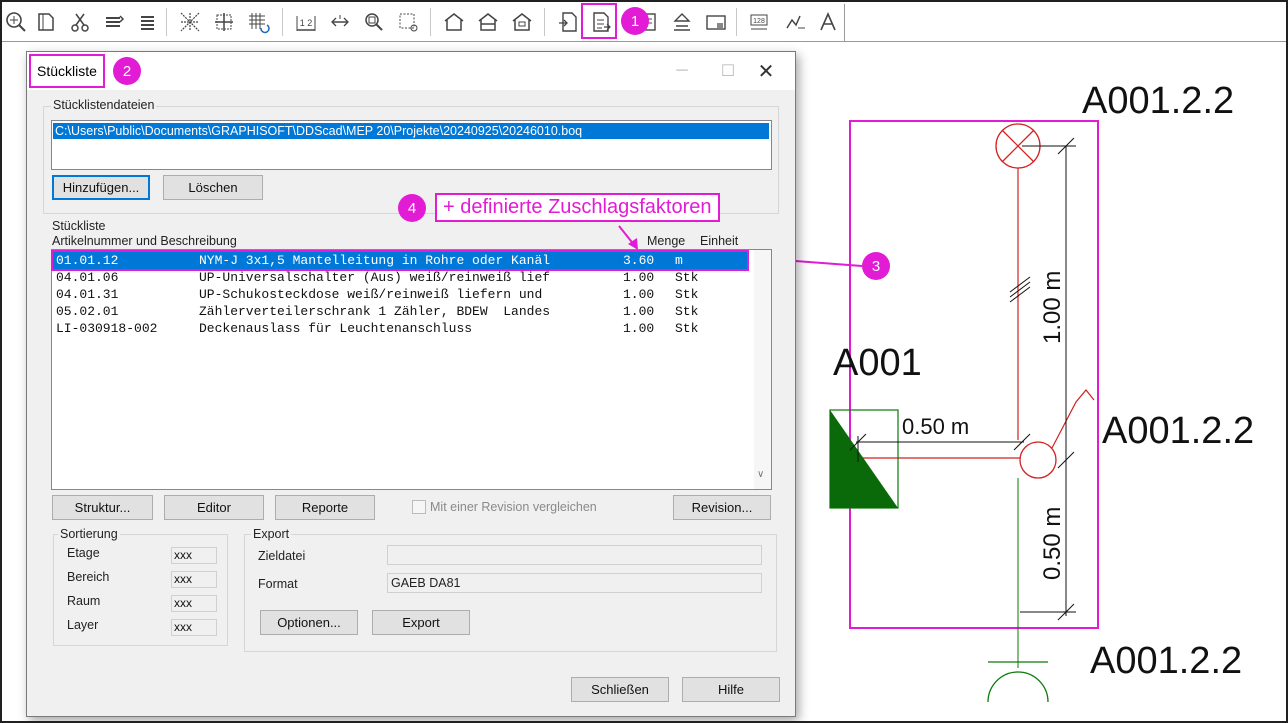 This screenshot has height=723, width=1288. What do you see at coordinates (421, 622) in the screenshot?
I see `export-button: Export` at bounding box center [421, 622].